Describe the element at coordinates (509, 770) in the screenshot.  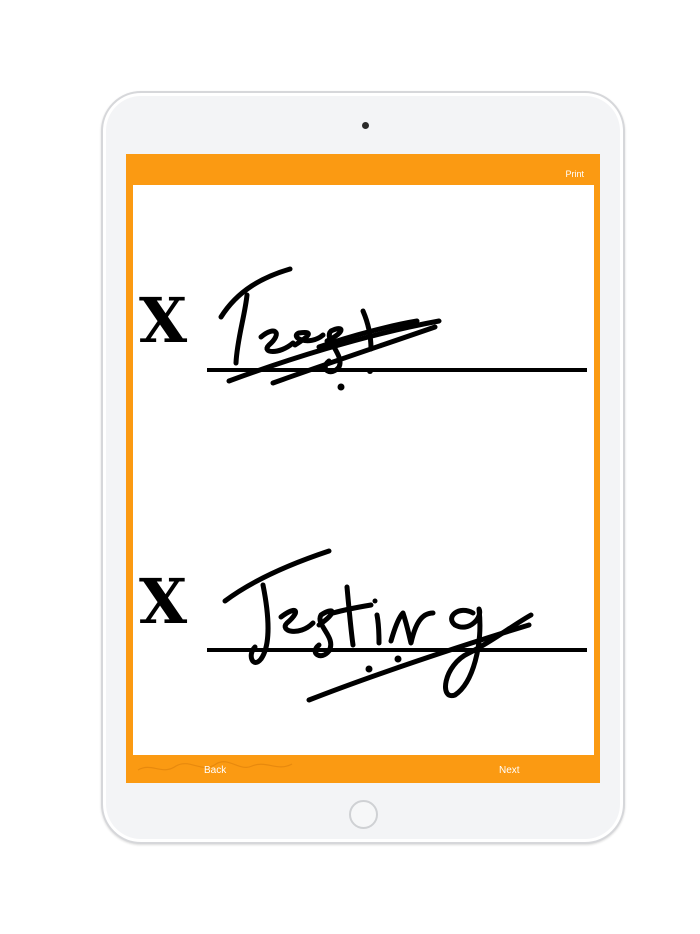
I see `next-button: Next` at that location.